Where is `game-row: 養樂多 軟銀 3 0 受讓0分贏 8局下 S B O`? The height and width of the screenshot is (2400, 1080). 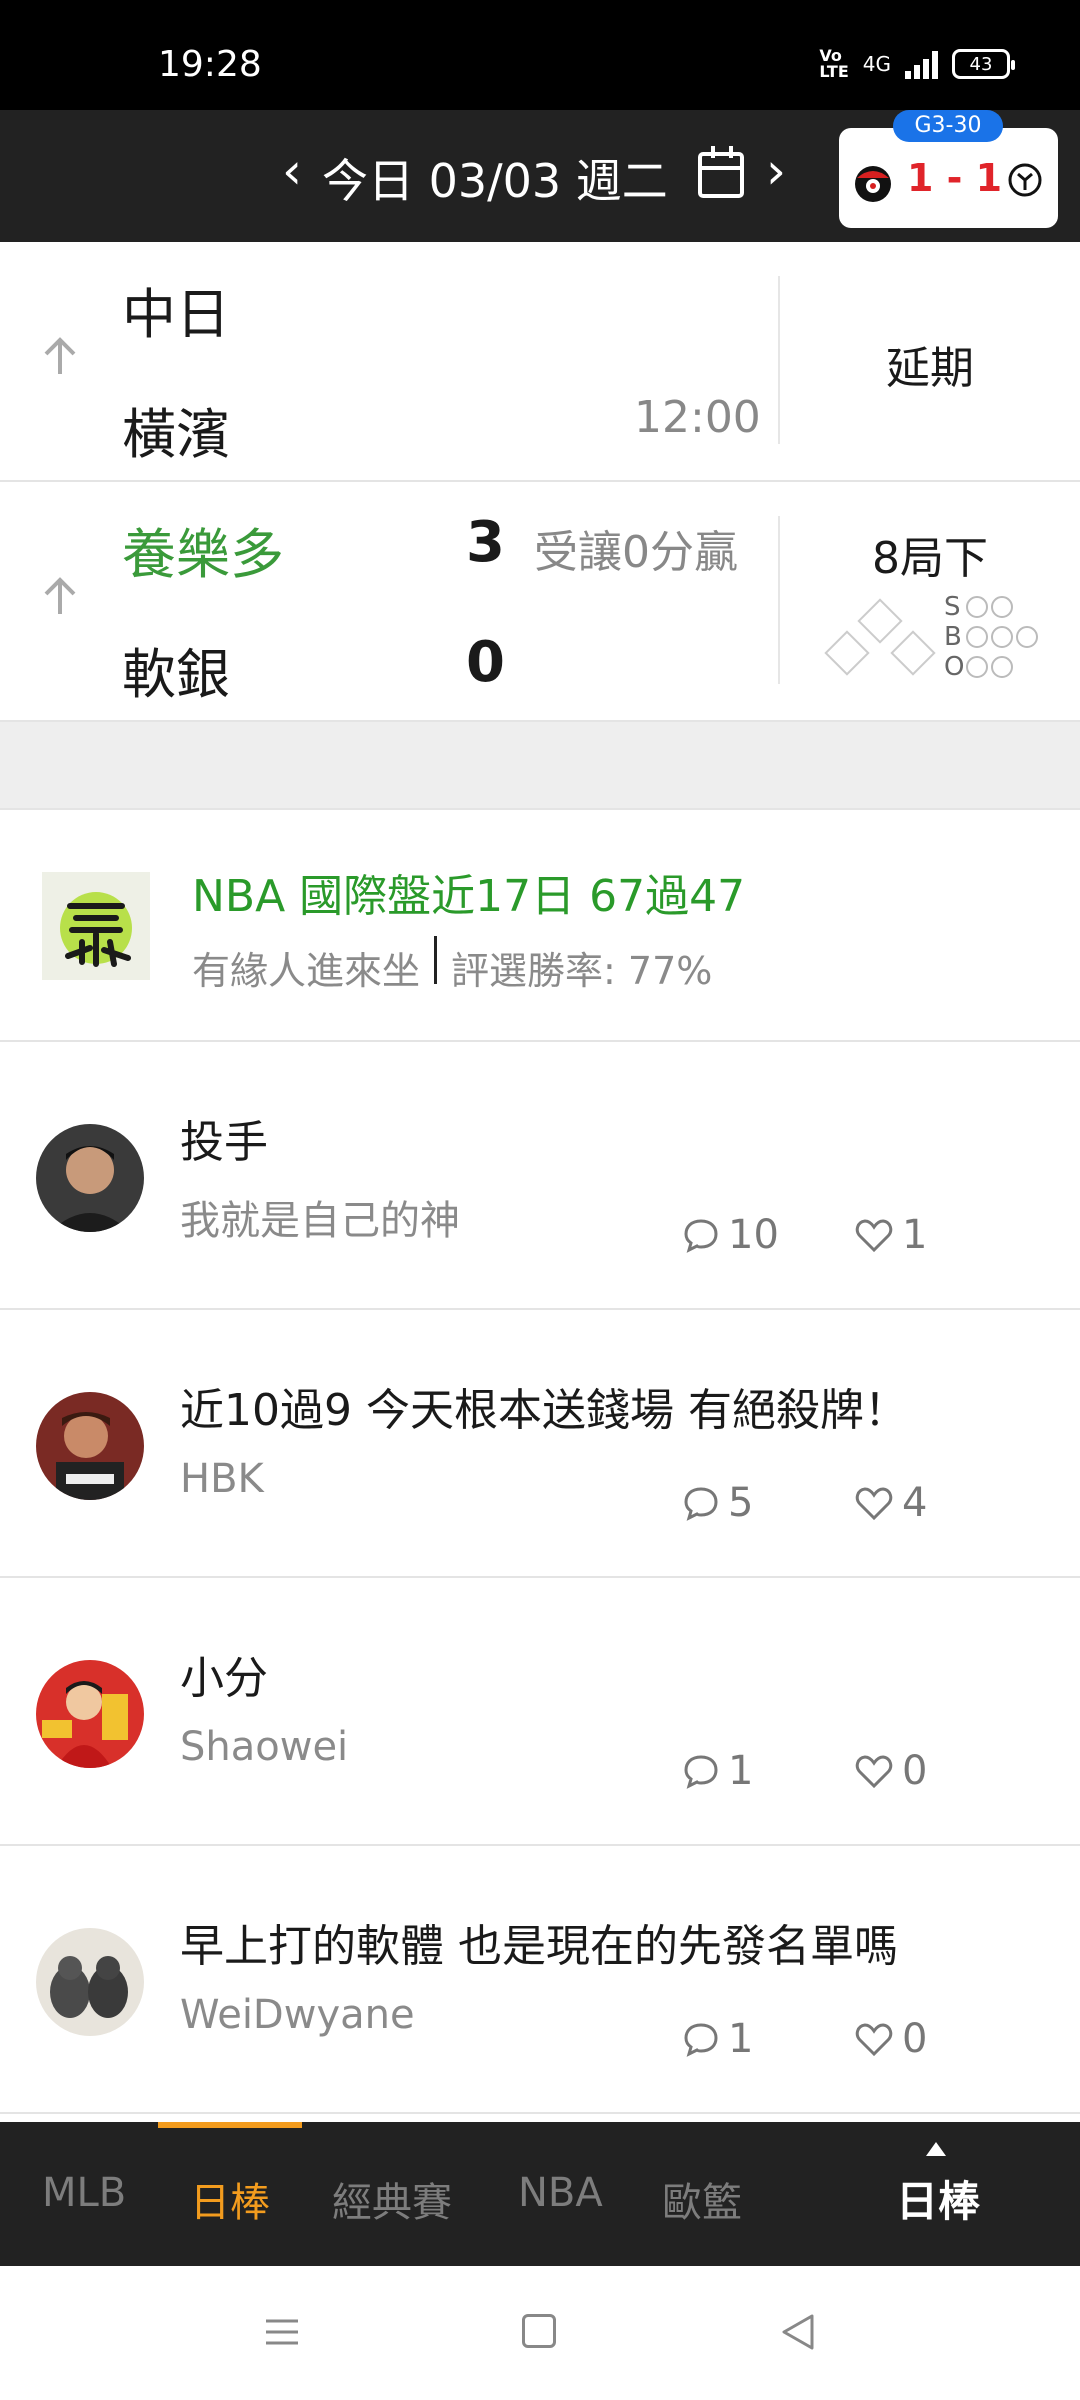 game-row: 養樂多 軟銀 3 0 受讓0分贏 8局下 S B O is located at coordinates (540, 602).